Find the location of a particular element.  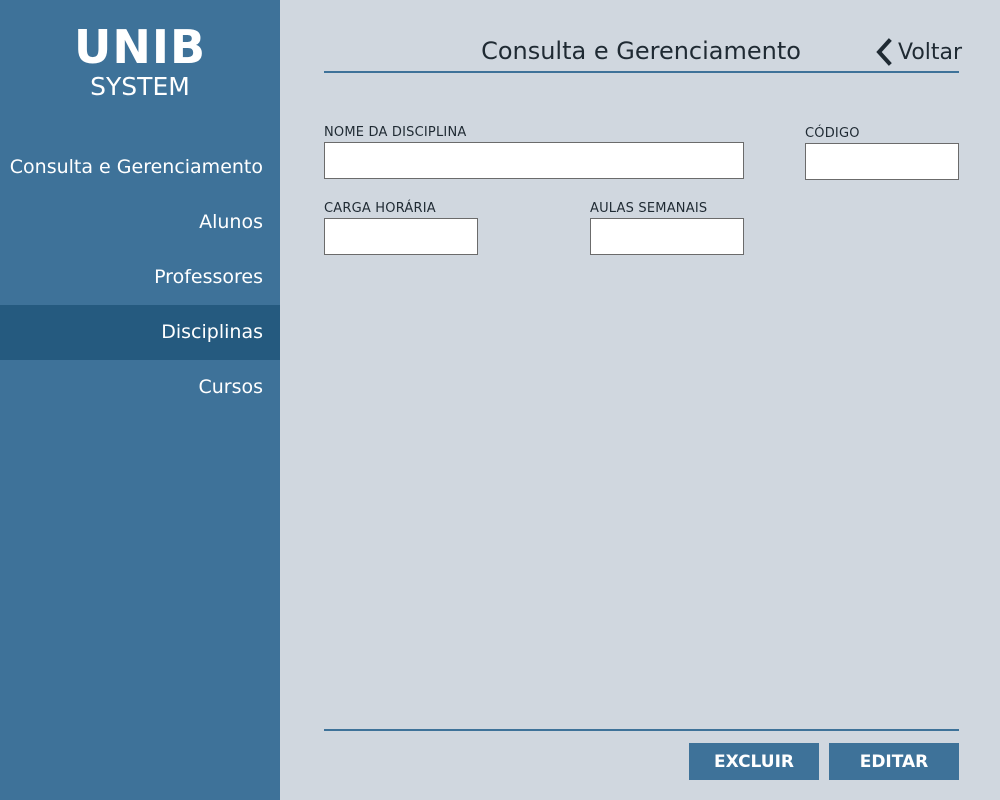

sidebar-item-consulta-gerenciamento: Consulta e Gerenciamento is located at coordinates (140, 167).